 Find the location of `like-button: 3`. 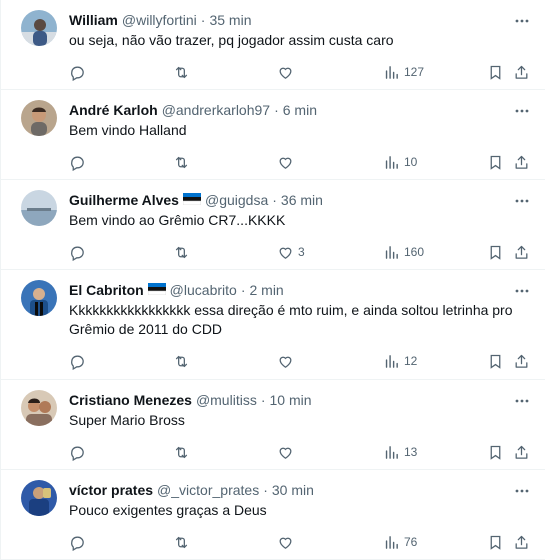

like-button: 3 is located at coordinates (291, 252).